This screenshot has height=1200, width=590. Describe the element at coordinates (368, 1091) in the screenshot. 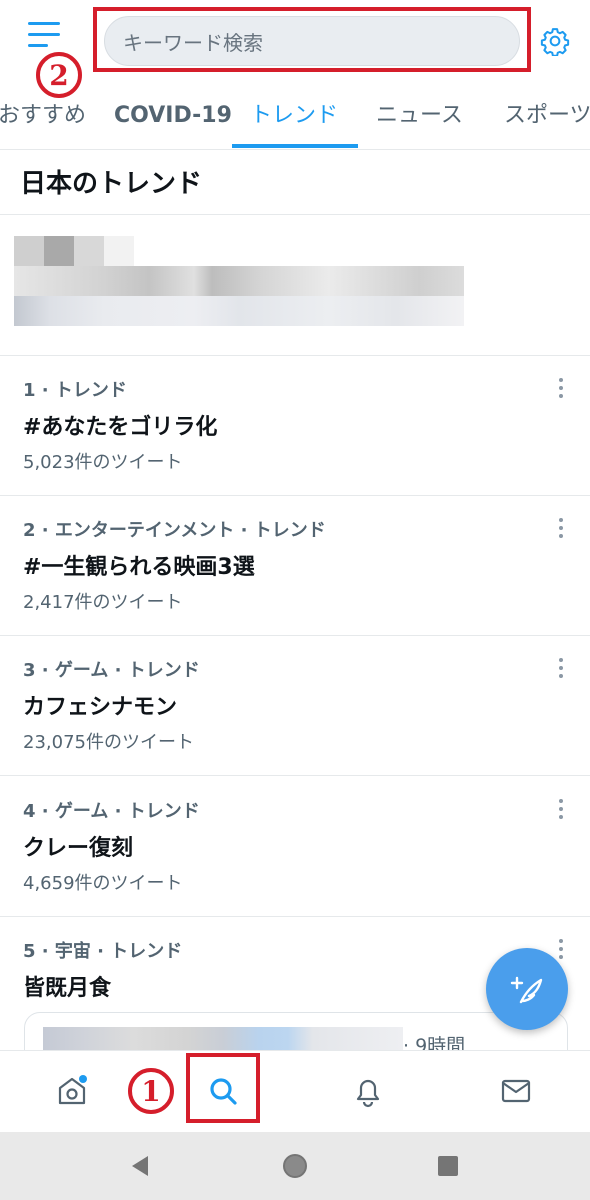

I see `bell-icon` at that location.